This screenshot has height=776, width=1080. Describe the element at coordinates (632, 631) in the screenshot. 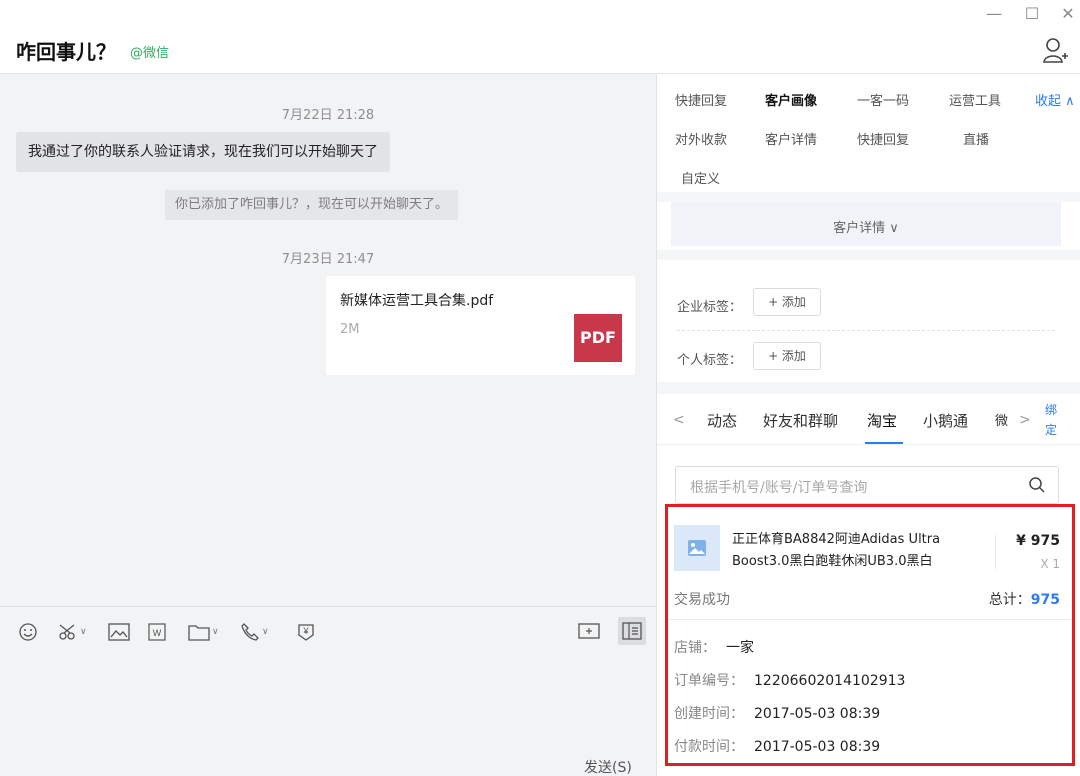

I see `sidebar-toggle-icon` at that location.